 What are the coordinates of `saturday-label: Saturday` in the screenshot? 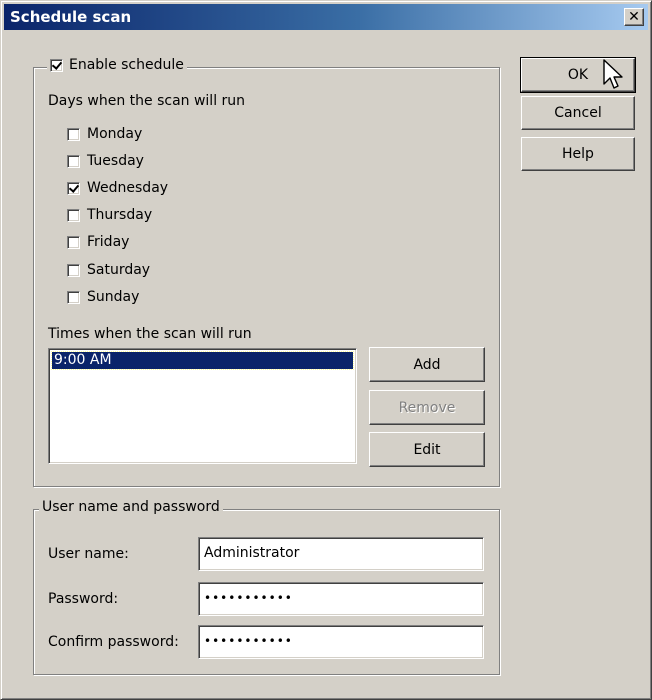 It's located at (119, 270).